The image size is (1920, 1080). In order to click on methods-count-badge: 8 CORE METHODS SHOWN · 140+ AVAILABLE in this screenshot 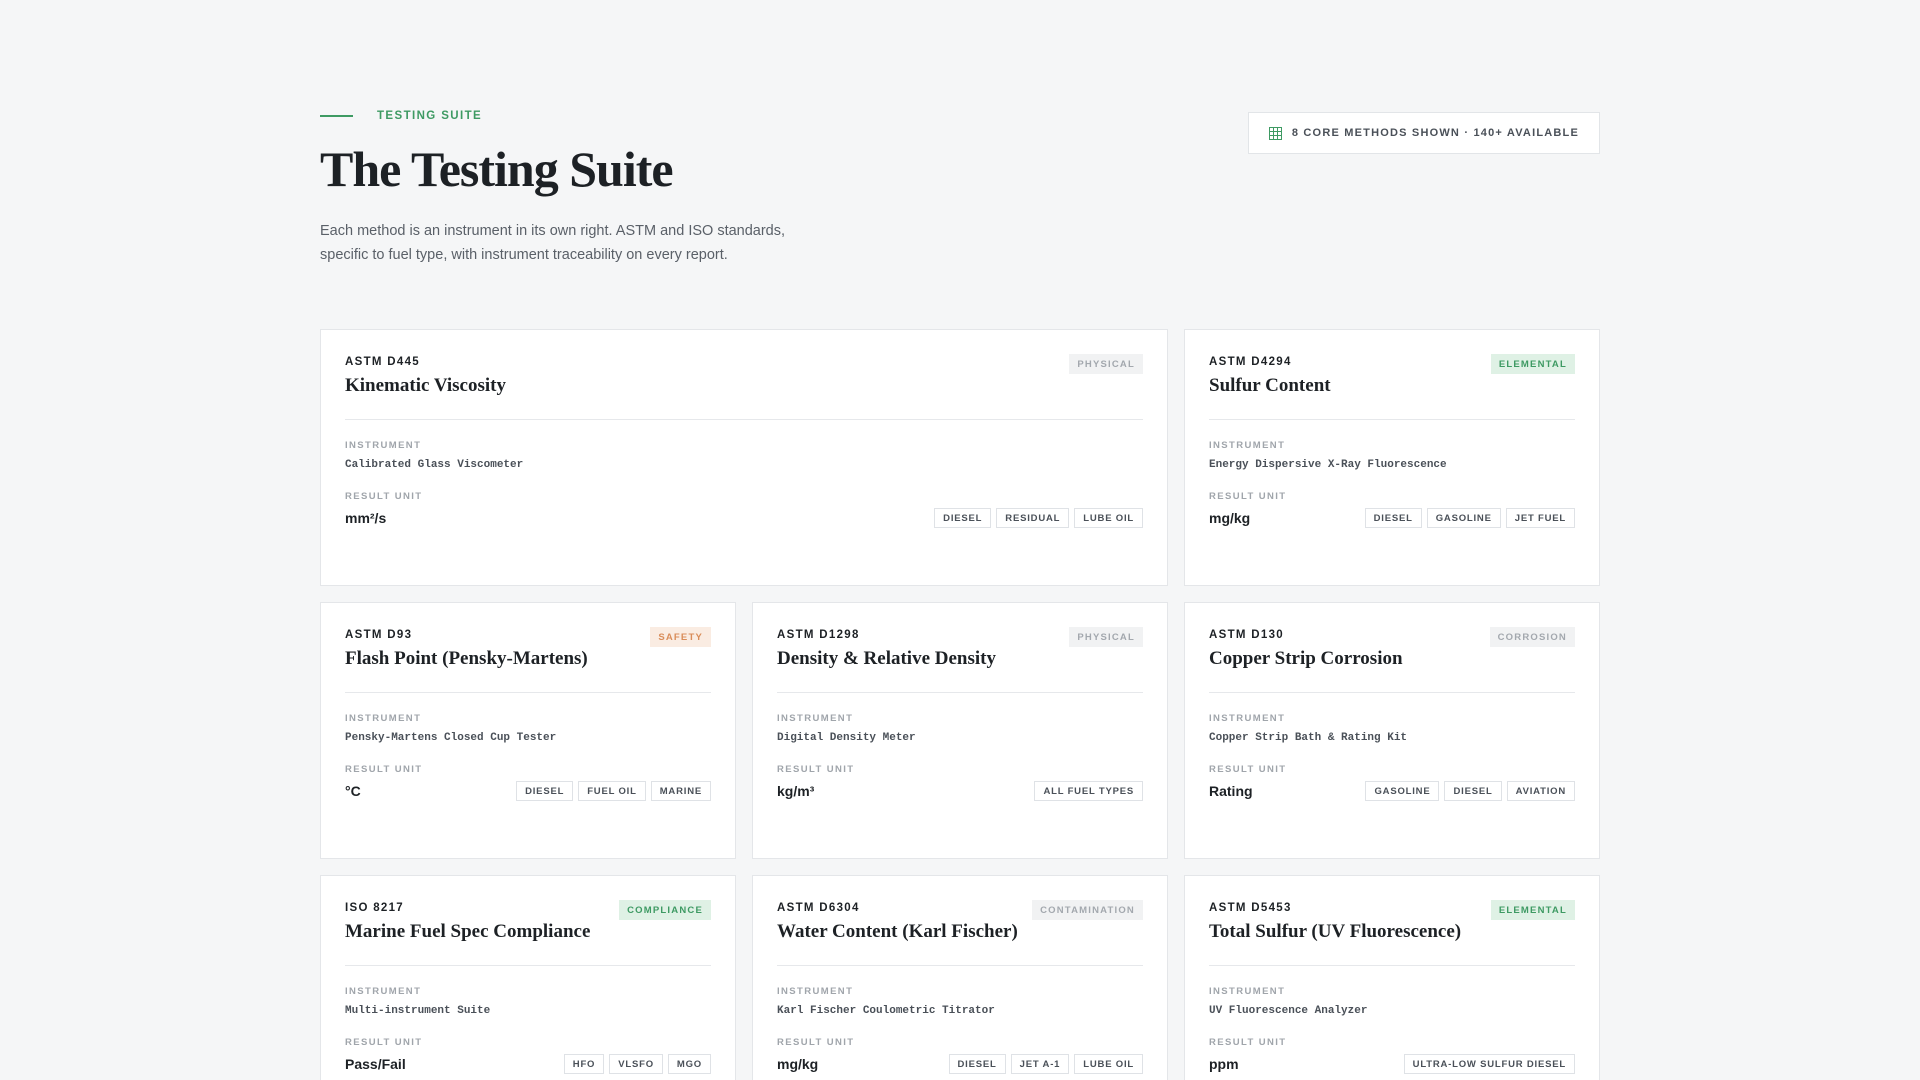, I will do `click(1423, 133)`.